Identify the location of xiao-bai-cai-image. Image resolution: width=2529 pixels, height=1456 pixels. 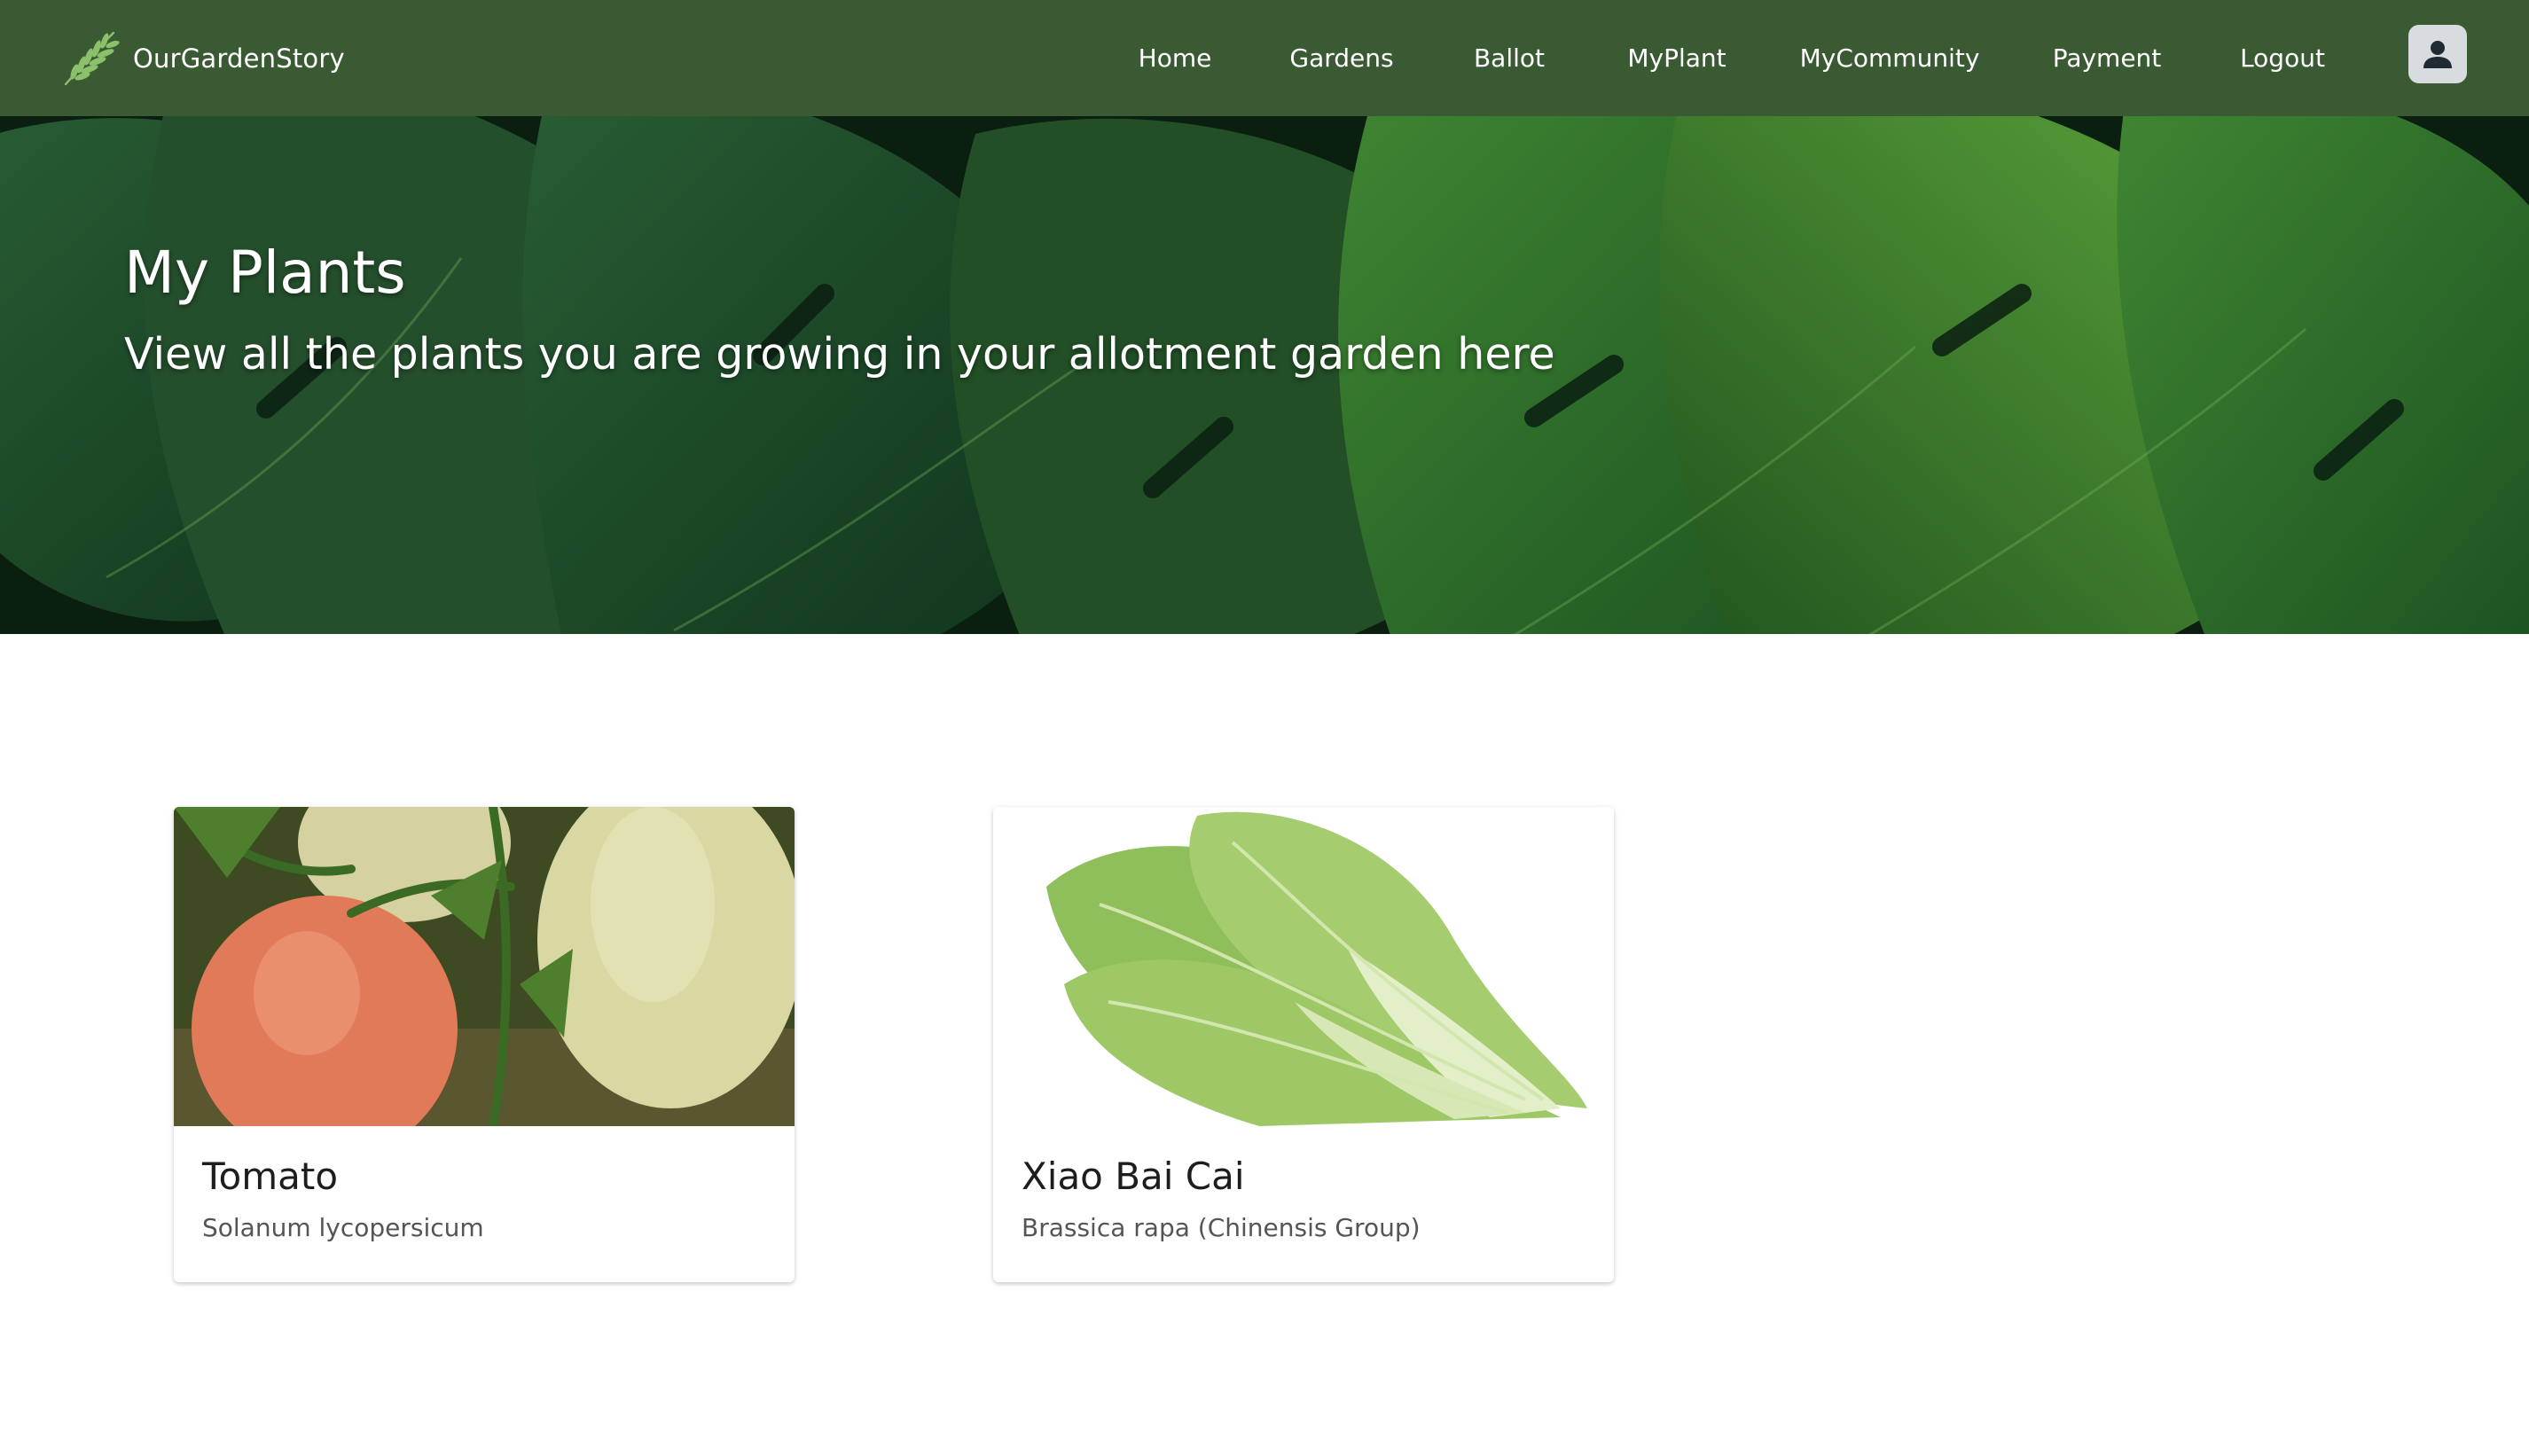
(1303, 966).